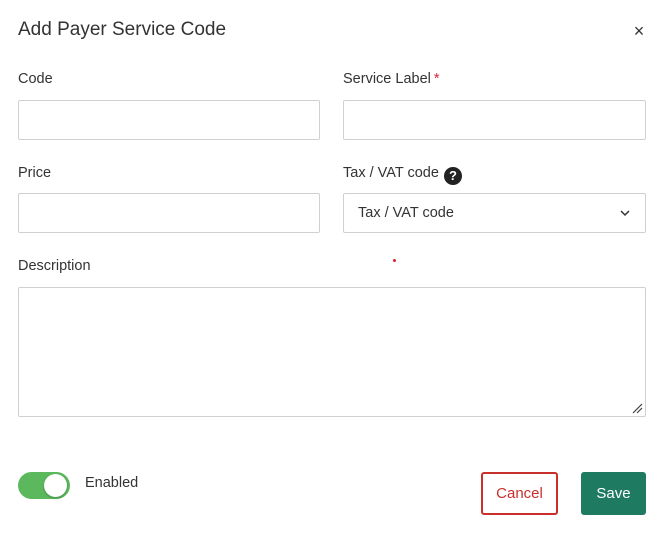 The image size is (664, 537). What do you see at coordinates (391, 173) in the screenshot?
I see `tax-vat-label-text: Tax / VAT code` at bounding box center [391, 173].